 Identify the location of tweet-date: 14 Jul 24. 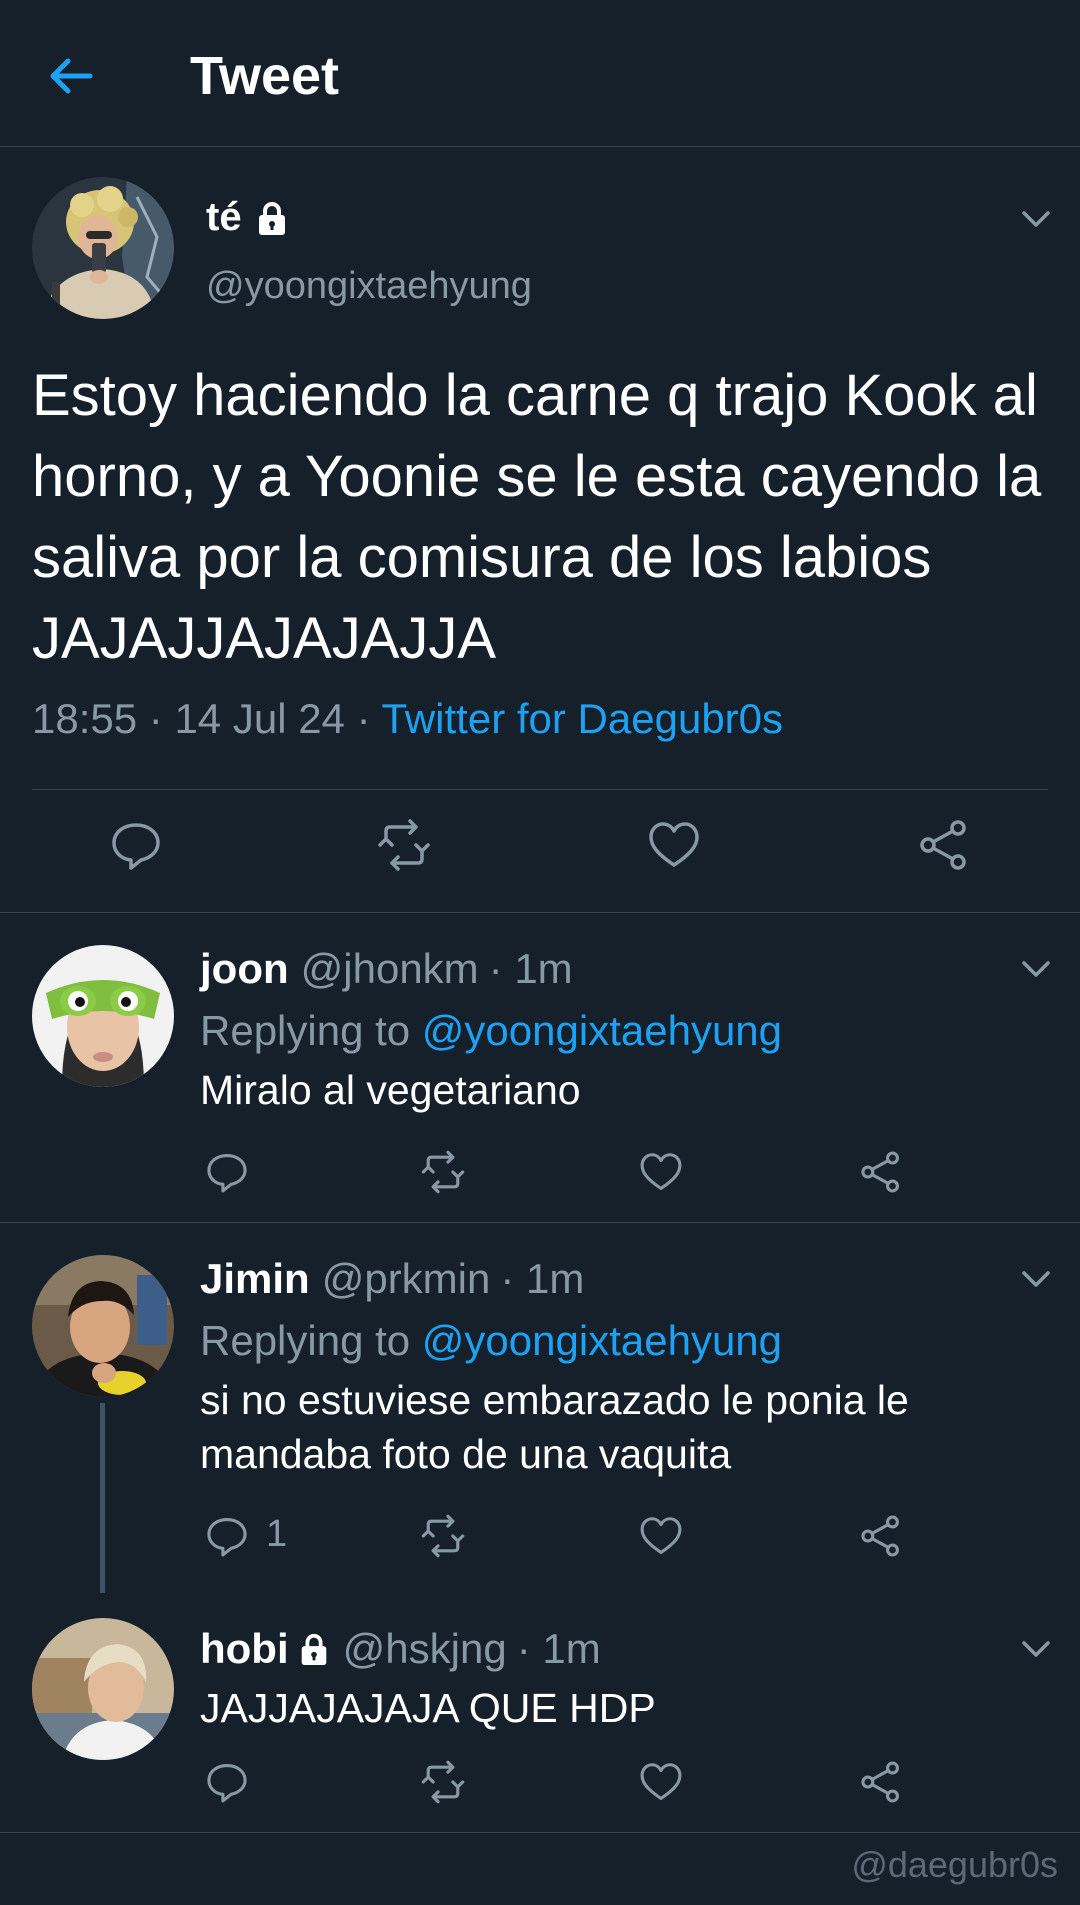
(259, 718).